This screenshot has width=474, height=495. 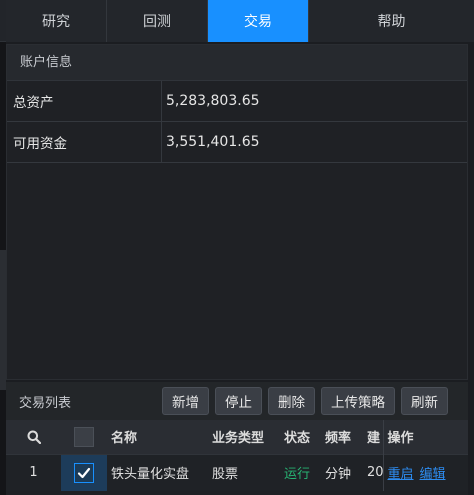 I want to click on column-header-name: 名称, so click(x=157, y=437).